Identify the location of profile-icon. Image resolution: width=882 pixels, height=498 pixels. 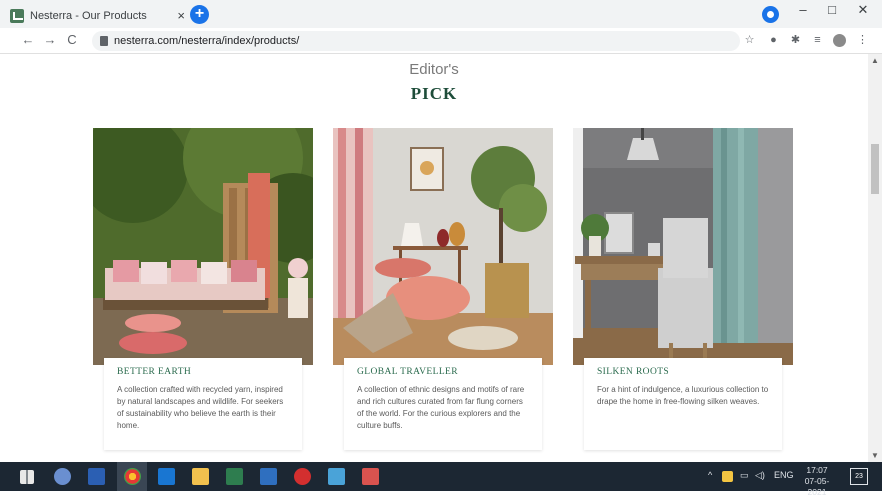
(770, 14).